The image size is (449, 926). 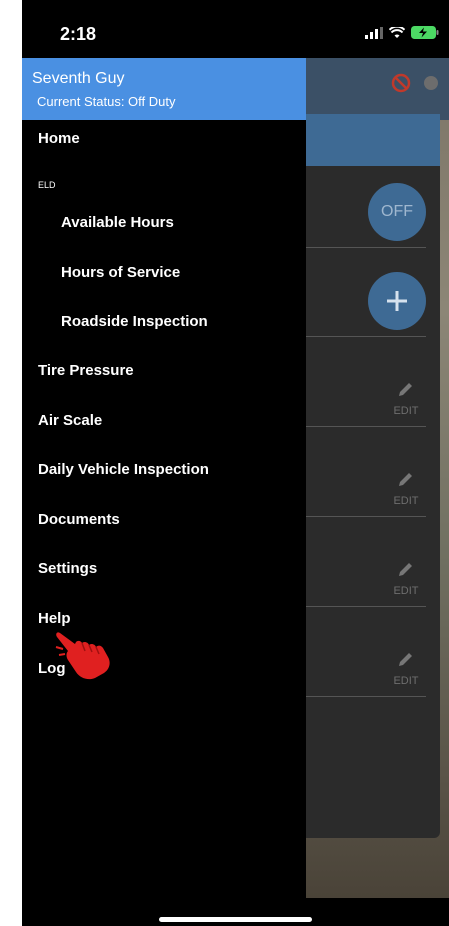 I want to click on menu-item-help: Help, so click(x=54, y=618).